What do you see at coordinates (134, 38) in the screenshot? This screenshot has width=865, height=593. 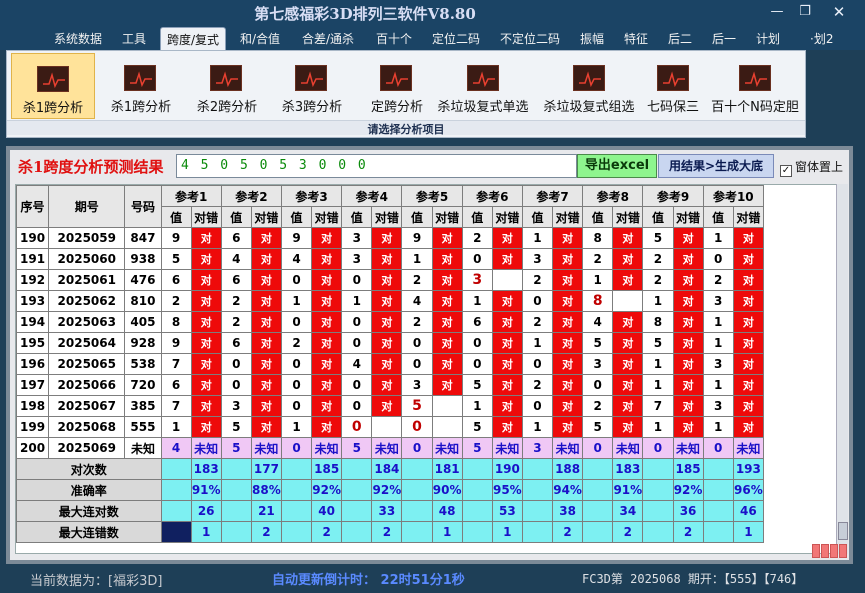 I see `menu-tools: 工具` at bounding box center [134, 38].